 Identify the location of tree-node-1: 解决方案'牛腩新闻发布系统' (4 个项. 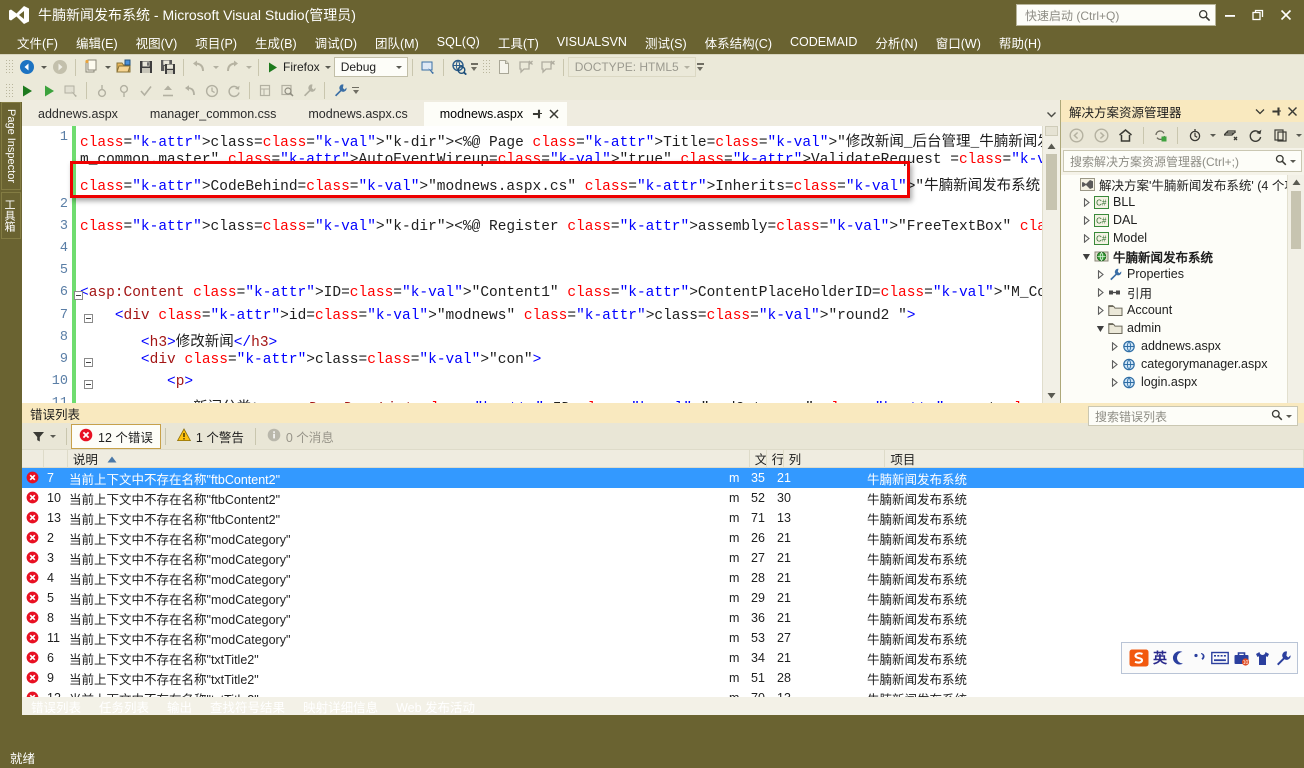
(1174, 184).